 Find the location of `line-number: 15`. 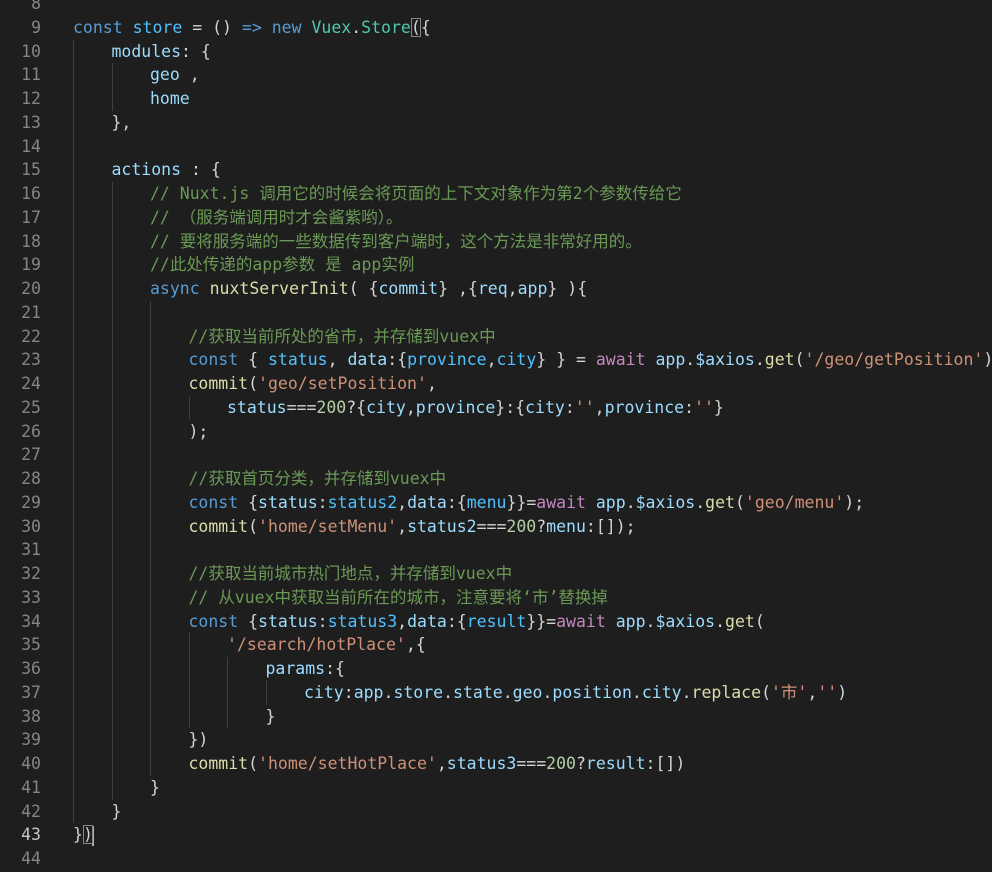

line-number: 15 is located at coordinates (20, 170).